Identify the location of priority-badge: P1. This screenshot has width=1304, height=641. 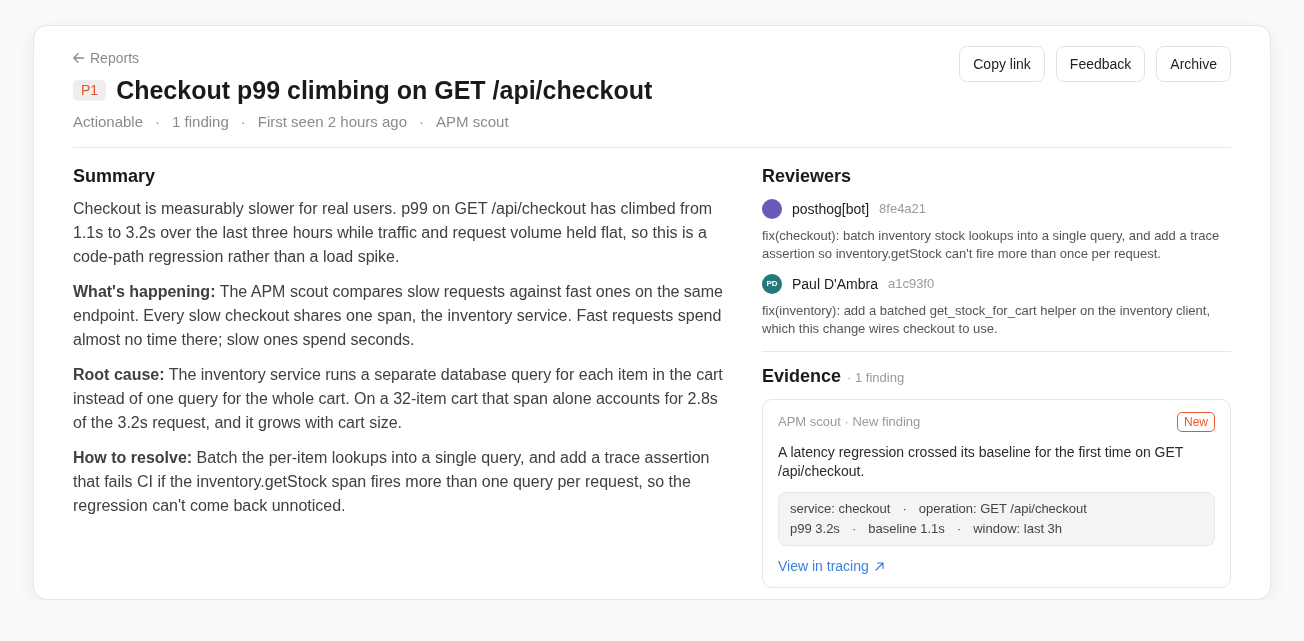
(90, 90).